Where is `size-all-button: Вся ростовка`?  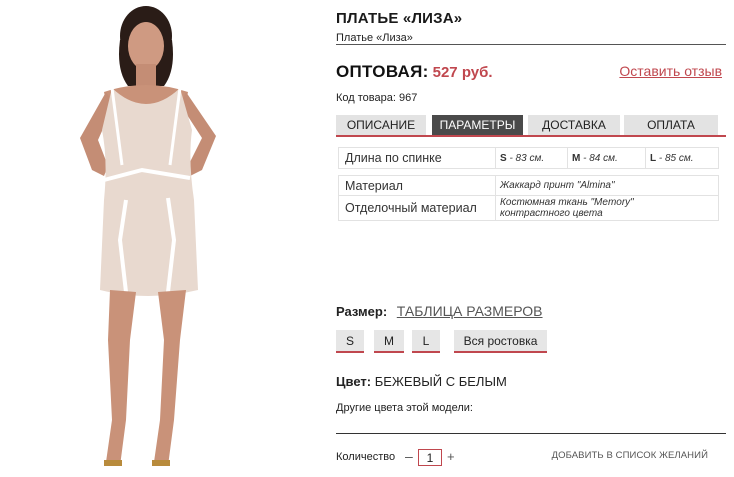
size-all-button: Вся ростовка is located at coordinates (500, 341).